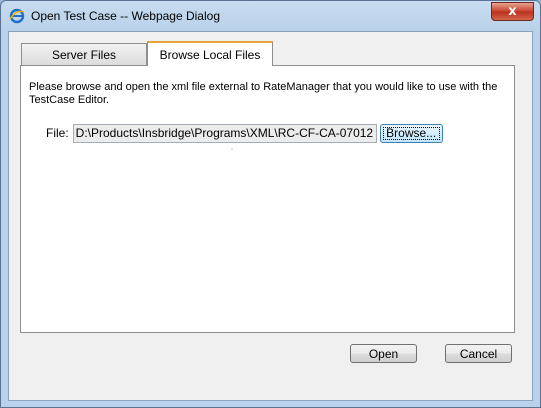  I want to click on tab-label: Browse Local Files, so click(210, 54).